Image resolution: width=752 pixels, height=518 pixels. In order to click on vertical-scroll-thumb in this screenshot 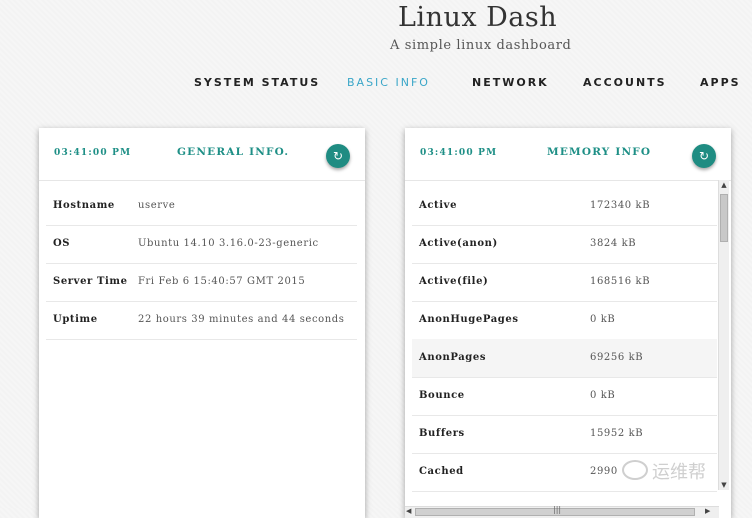, I will do `click(724, 218)`.